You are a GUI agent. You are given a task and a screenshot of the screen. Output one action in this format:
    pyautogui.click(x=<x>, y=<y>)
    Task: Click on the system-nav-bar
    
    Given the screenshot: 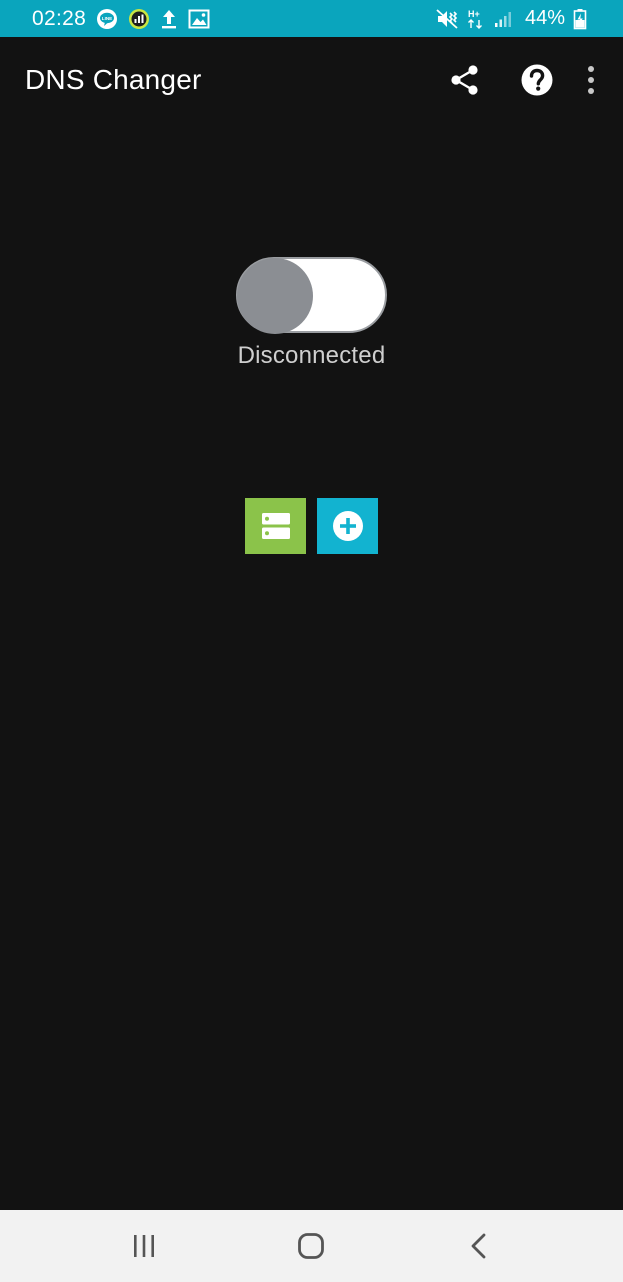 What is the action you would take?
    pyautogui.click(x=311, y=1246)
    